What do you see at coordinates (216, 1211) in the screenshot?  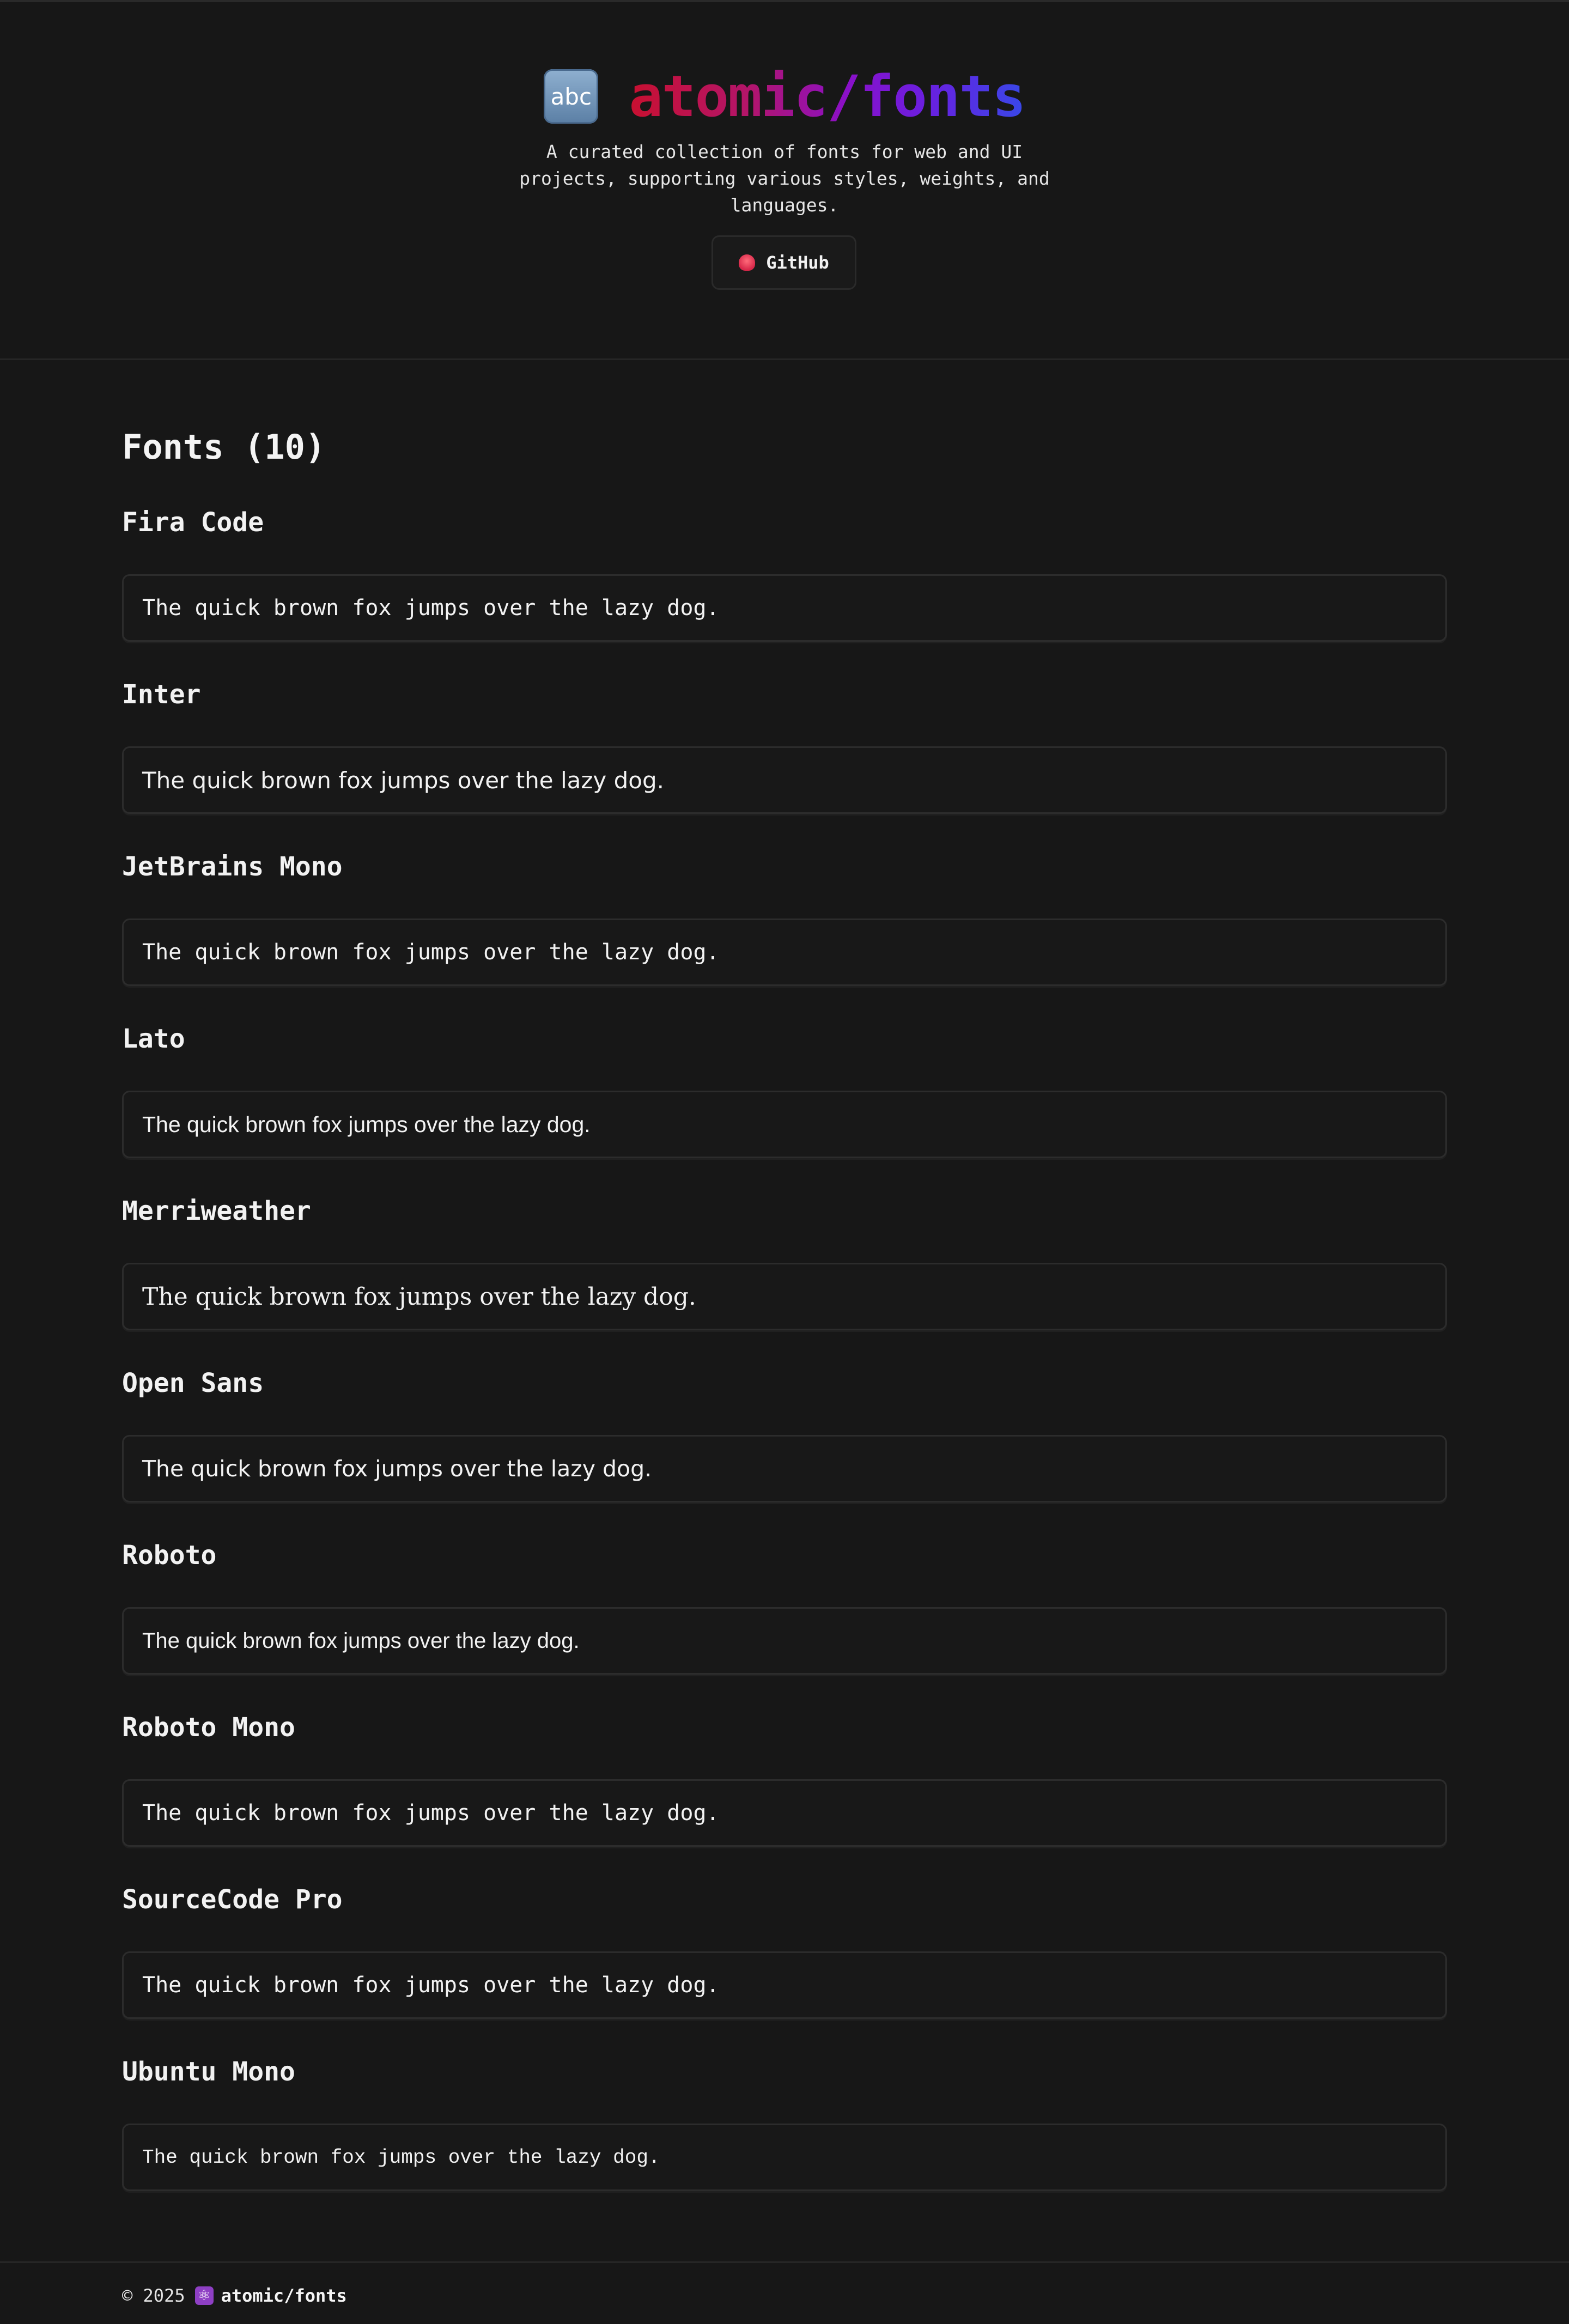 I see `font-name: Merriweather` at bounding box center [216, 1211].